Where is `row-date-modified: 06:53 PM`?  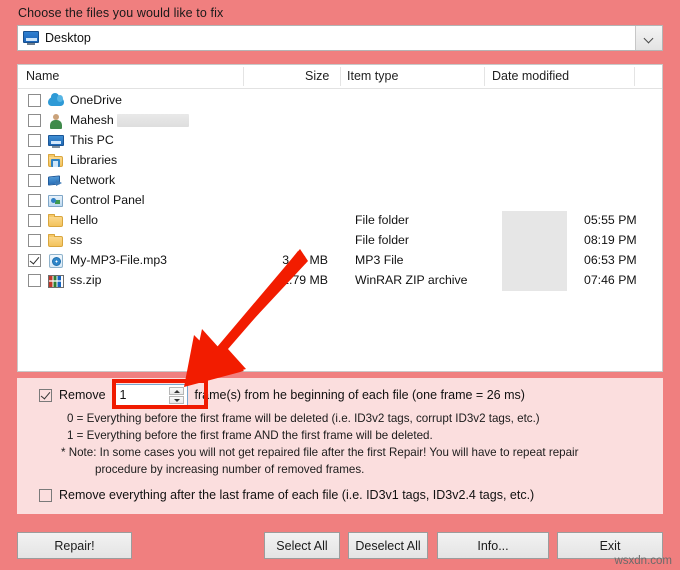
row-date-modified: 06:53 PM is located at coordinates (610, 260).